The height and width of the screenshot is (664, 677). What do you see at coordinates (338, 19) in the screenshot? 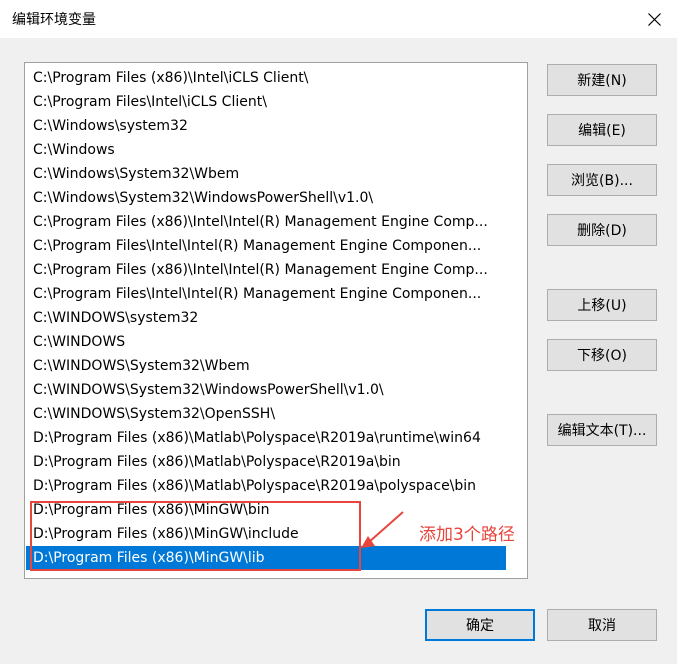
I see `title-bar: 编辑环境变量` at bounding box center [338, 19].